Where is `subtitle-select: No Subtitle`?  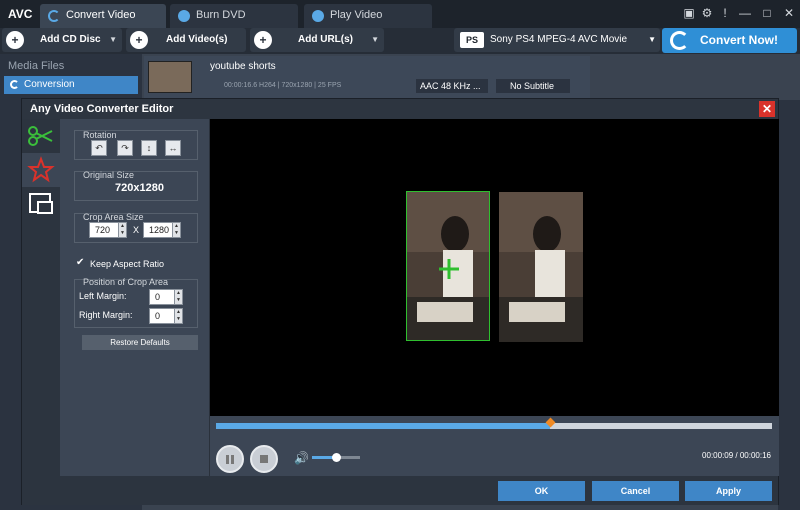
subtitle-select: No Subtitle is located at coordinates (533, 86).